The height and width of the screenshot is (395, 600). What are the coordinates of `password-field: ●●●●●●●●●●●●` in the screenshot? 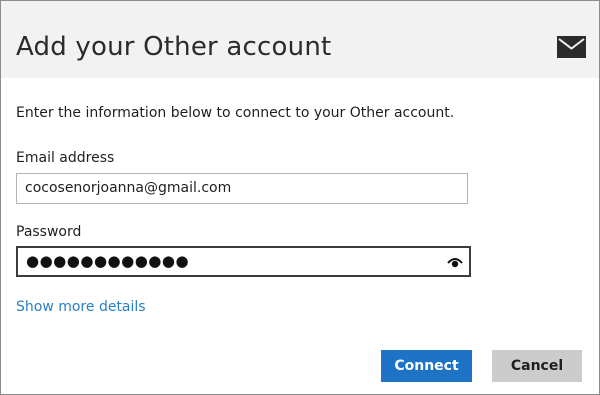 It's located at (243, 261).